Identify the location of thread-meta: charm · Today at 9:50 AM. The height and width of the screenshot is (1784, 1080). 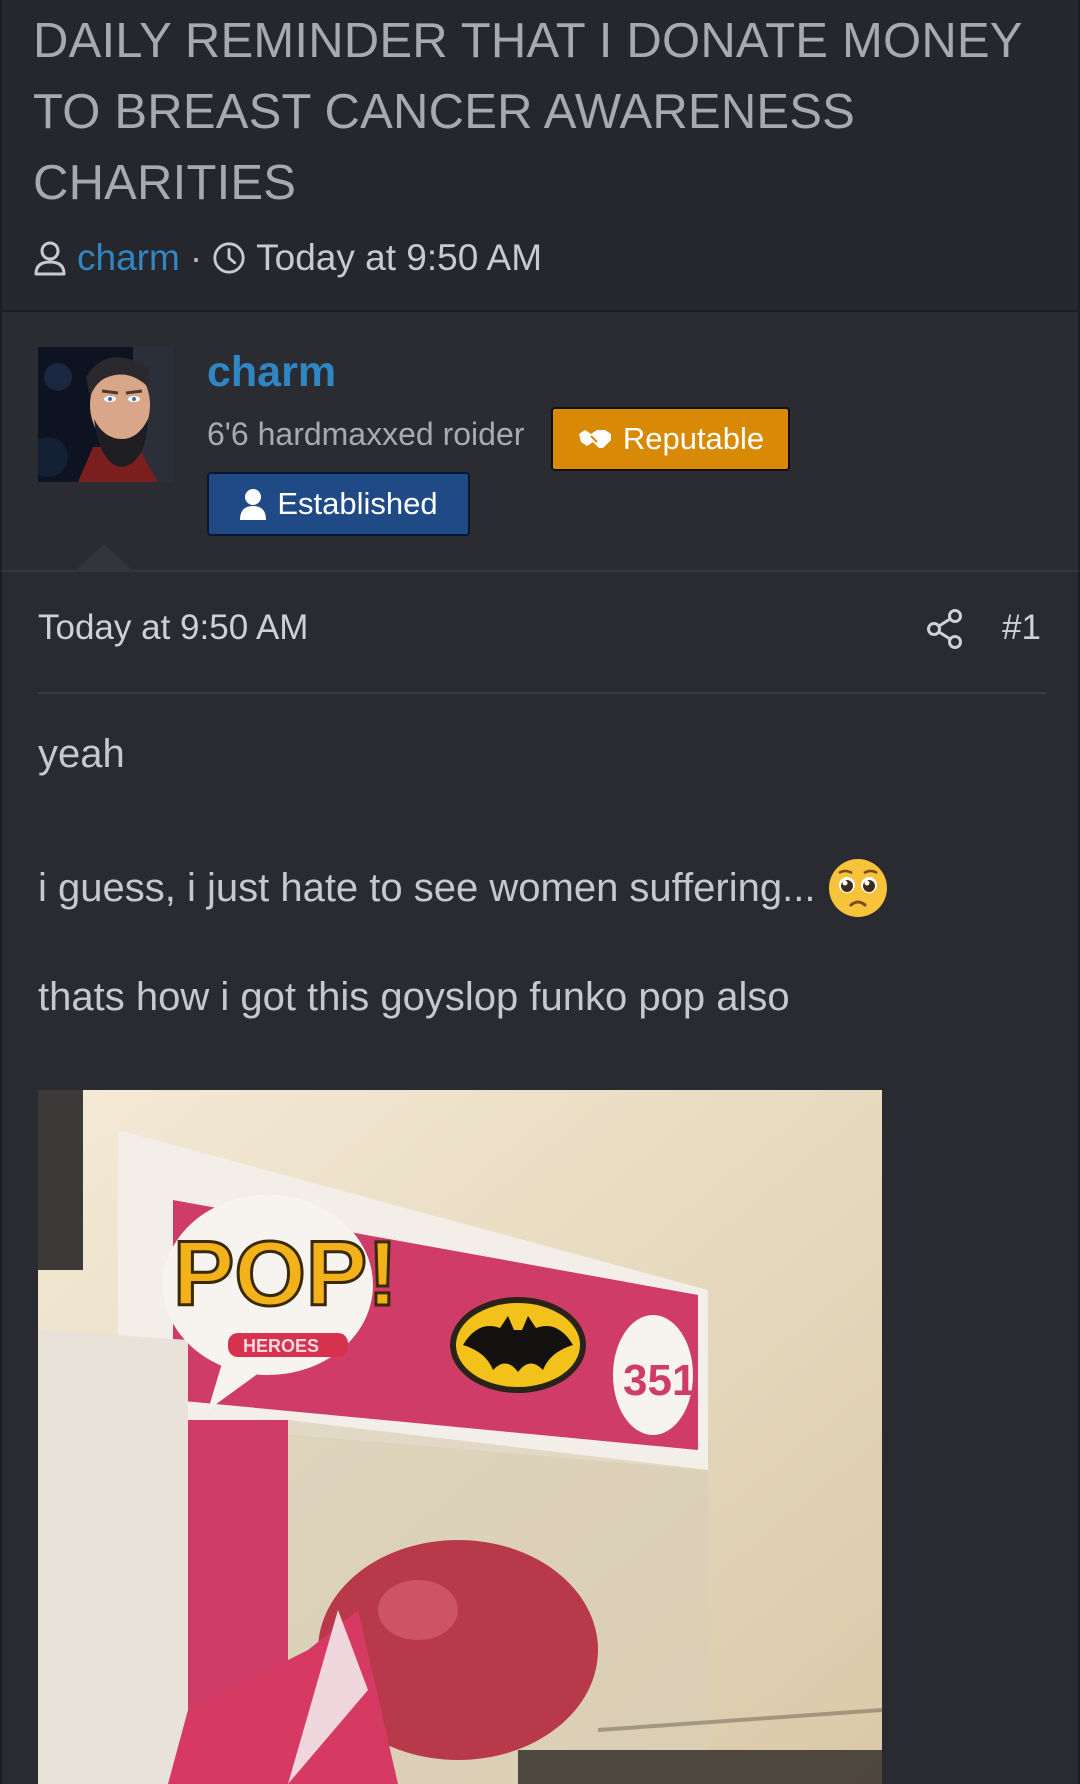
(287, 258).